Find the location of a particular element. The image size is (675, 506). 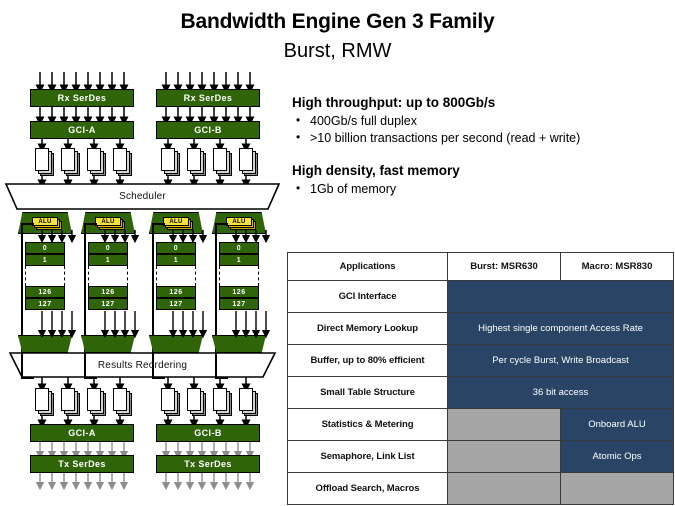

tx-serdes-a-block: Tx SerDes is located at coordinates (82, 464).